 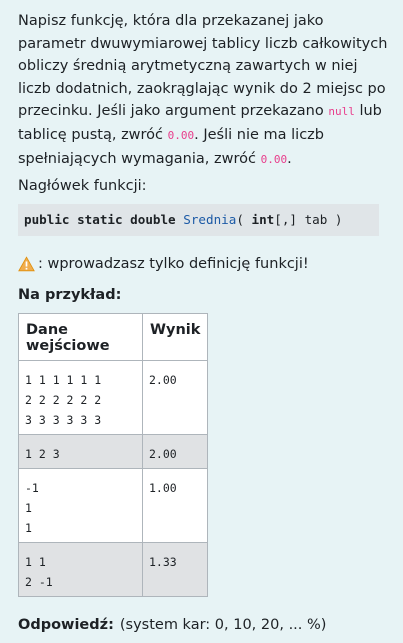 I want to click on example-label: Na przykład:, so click(x=70, y=295).